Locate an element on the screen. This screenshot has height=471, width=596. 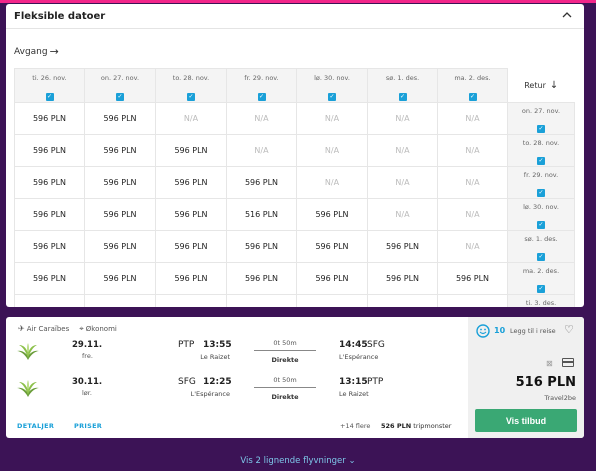
details-link: DETALJER is located at coordinates (35, 426).